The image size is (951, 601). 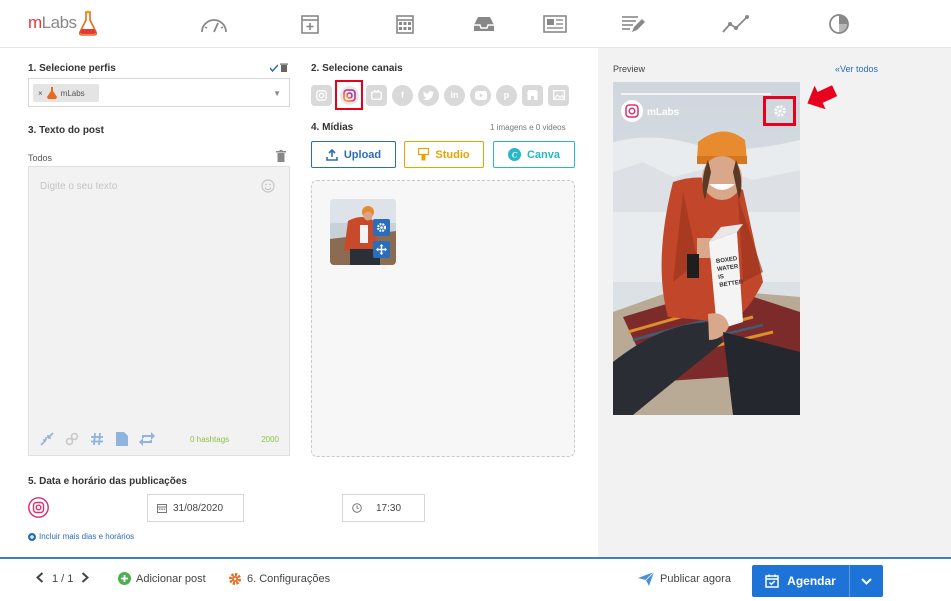 I want to click on upload-button: Upload, so click(x=353, y=154).